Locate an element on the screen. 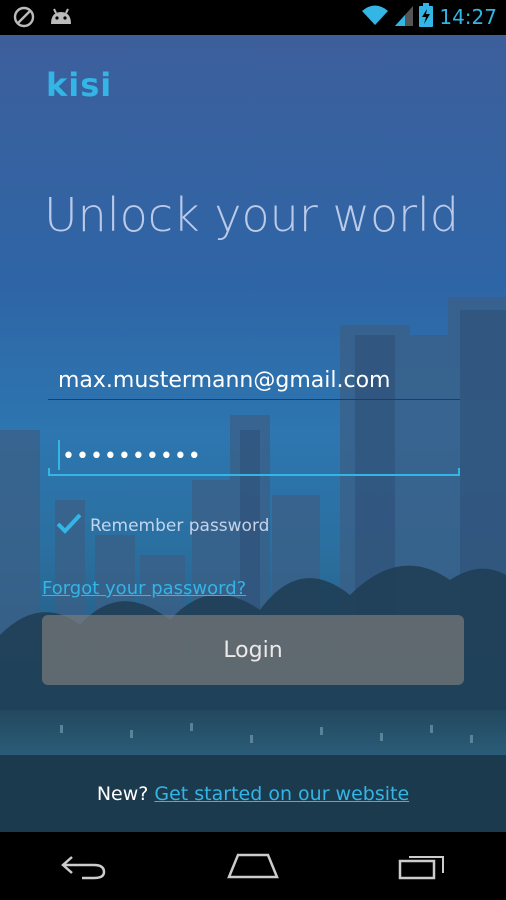 This screenshot has height=900, width=506. text-cursor is located at coordinates (59, 455).